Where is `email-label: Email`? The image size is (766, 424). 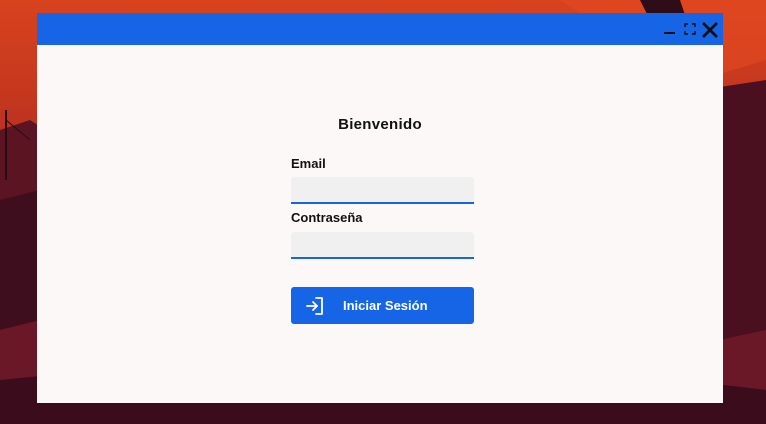
email-label: Email is located at coordinates (308, 163).